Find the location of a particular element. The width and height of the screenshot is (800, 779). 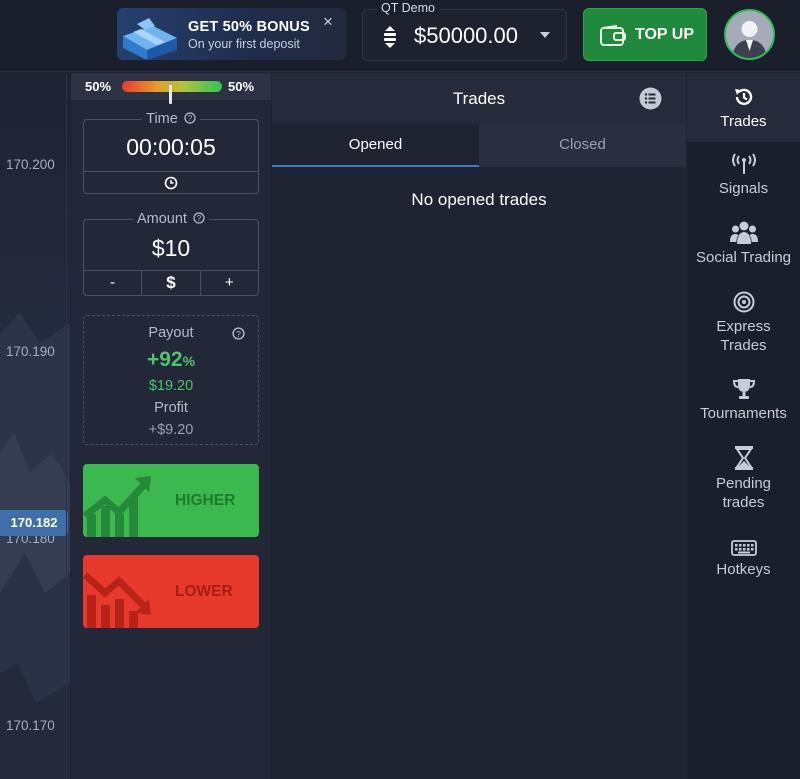

sidebar-item-express-trades: Express Trades is located at coordinates (743, 323).